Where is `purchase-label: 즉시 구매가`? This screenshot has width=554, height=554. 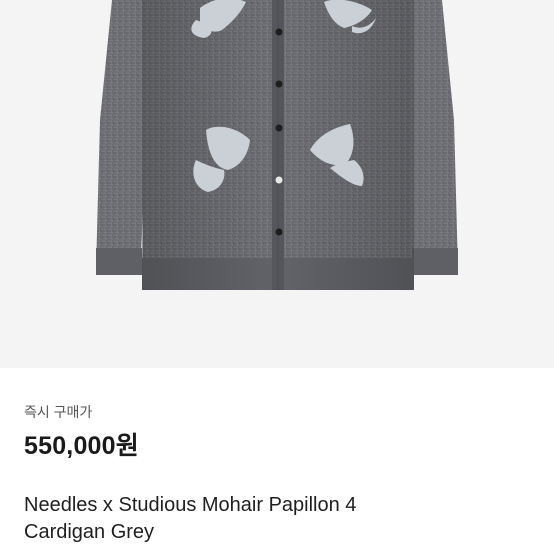 purchase-label: 즉시 구매가 is located at coordinates (58, 412).